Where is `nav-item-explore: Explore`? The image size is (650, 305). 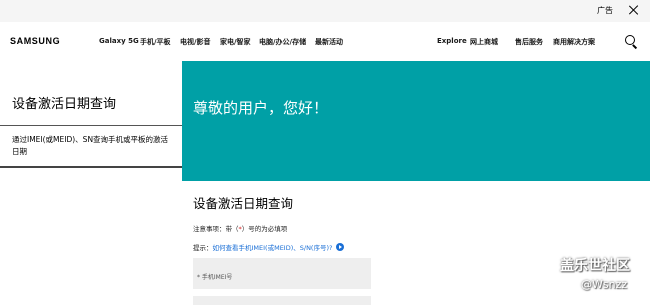
nav-item-explore: Explore is located at coordinates (452, 41).